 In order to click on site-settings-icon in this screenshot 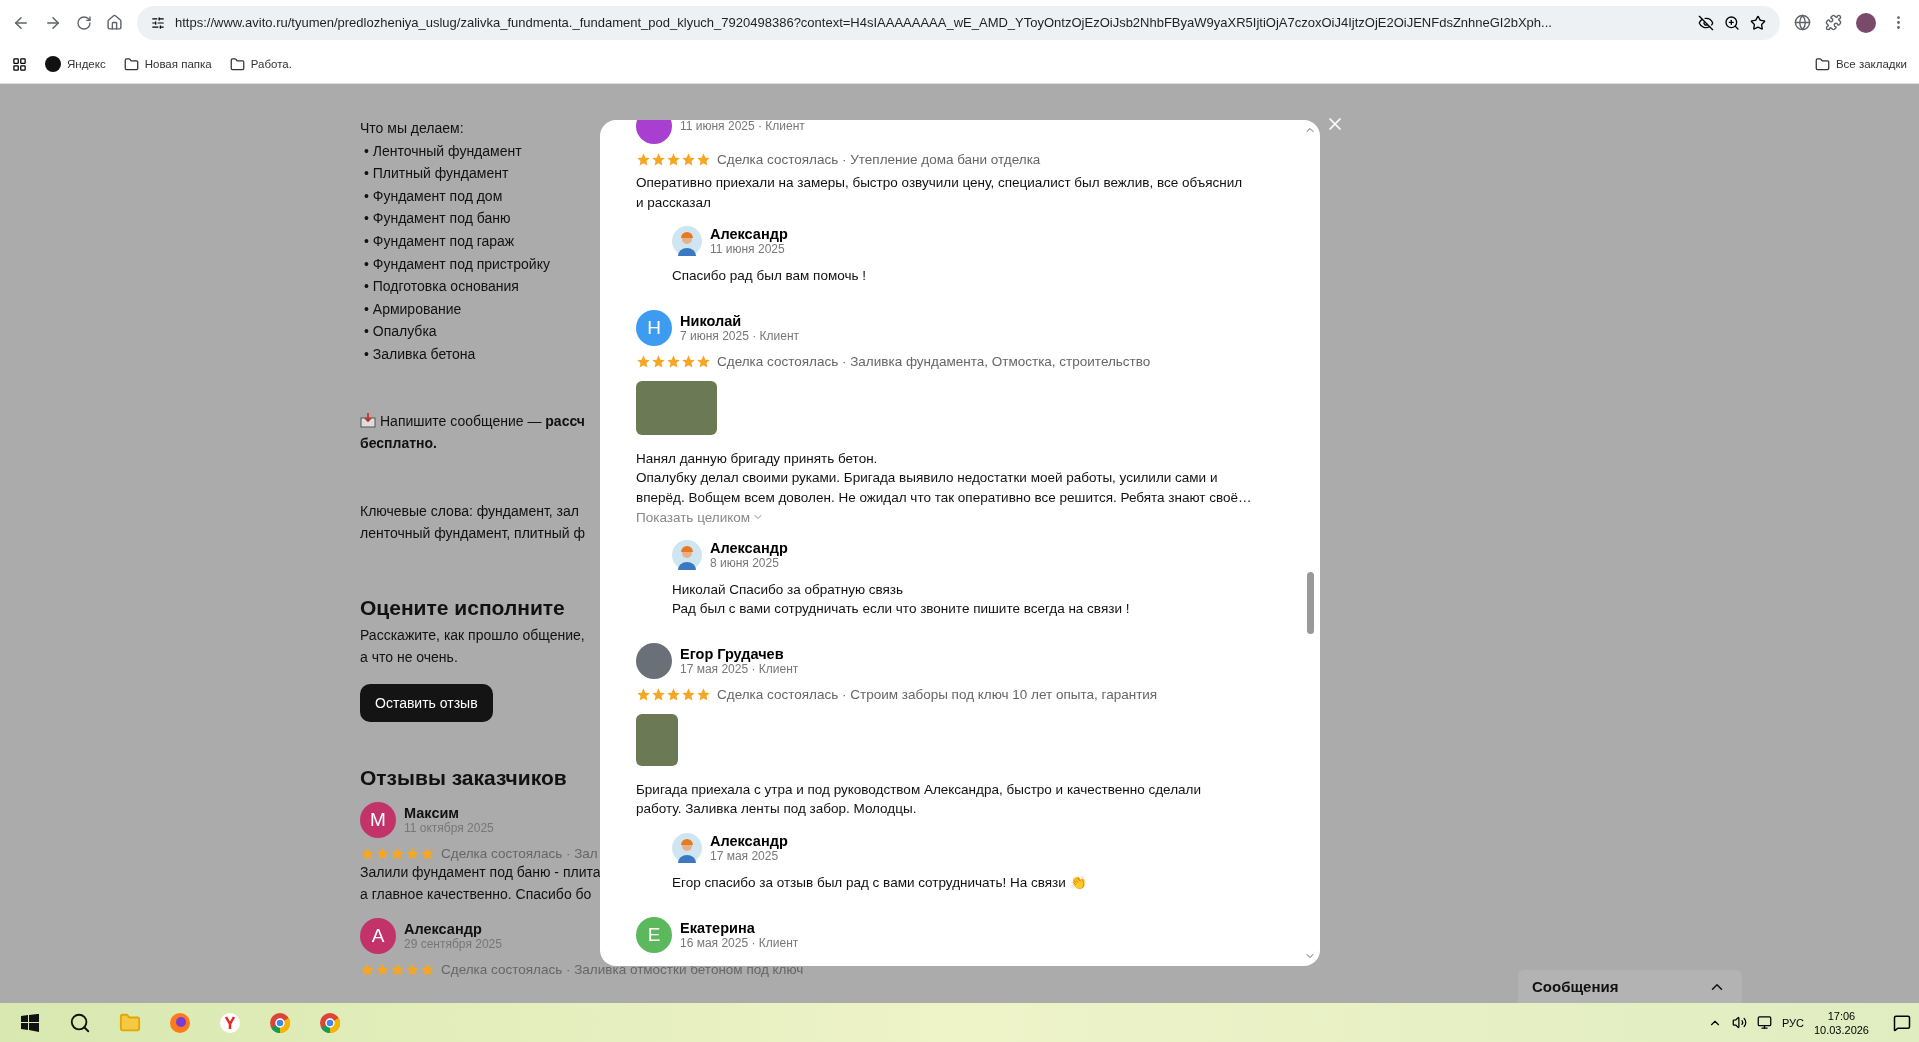, I will do `click(158, 22)`.